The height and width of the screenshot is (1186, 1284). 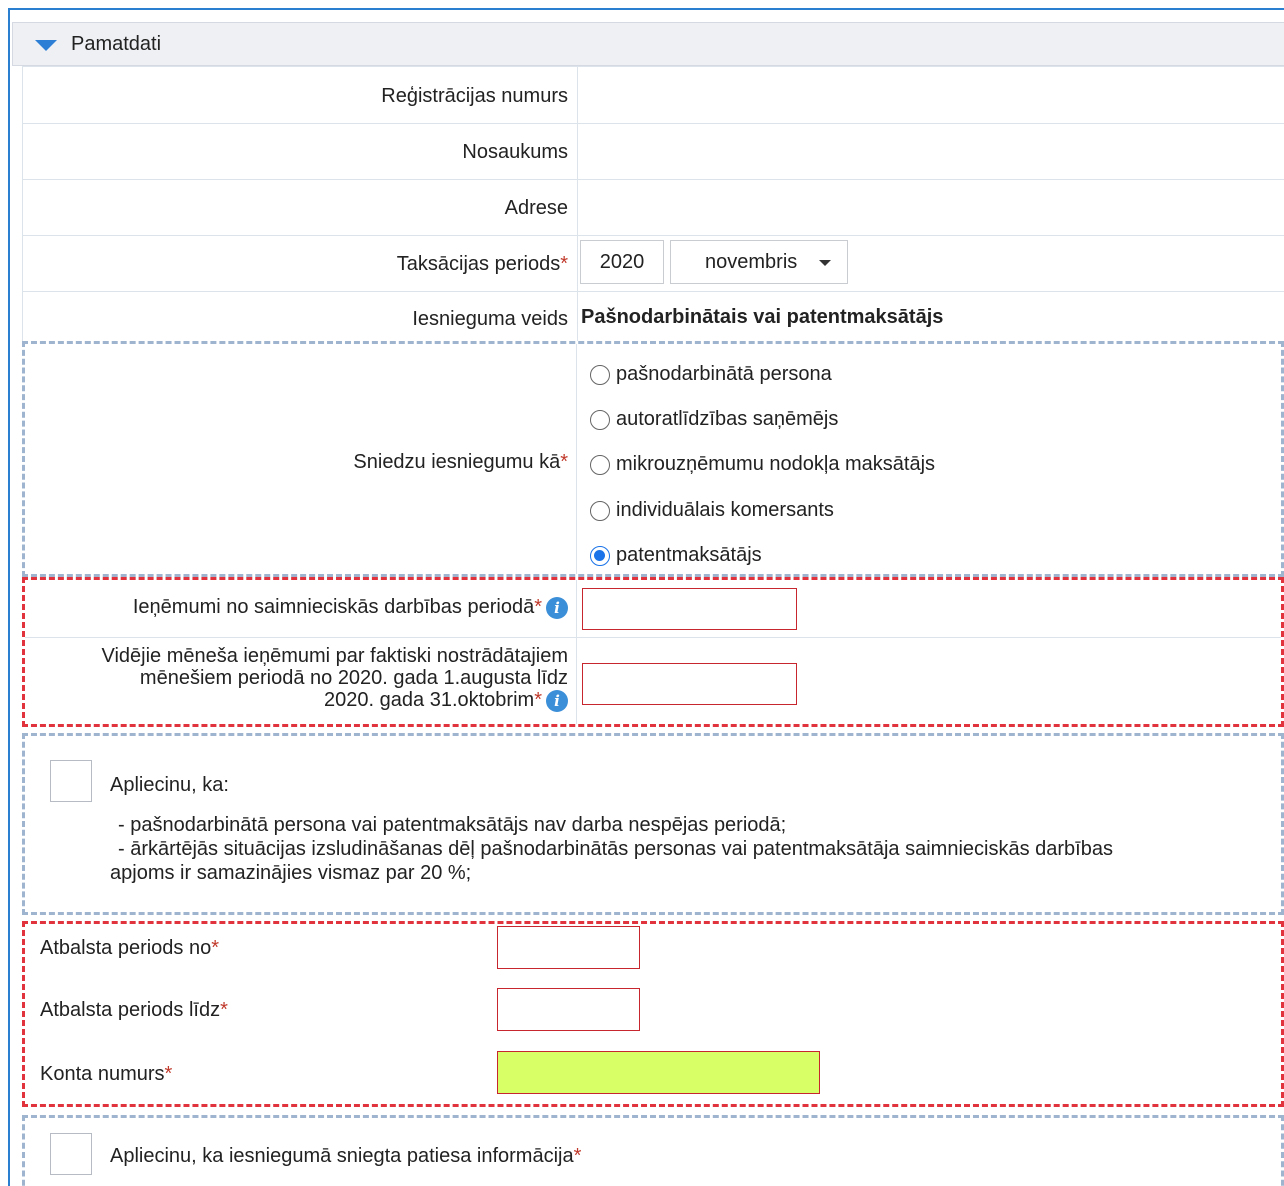 What do you see at coordinates (600, 555) in the screenshot?
I see `radio-button-checked` at bounding box center [600, 555].